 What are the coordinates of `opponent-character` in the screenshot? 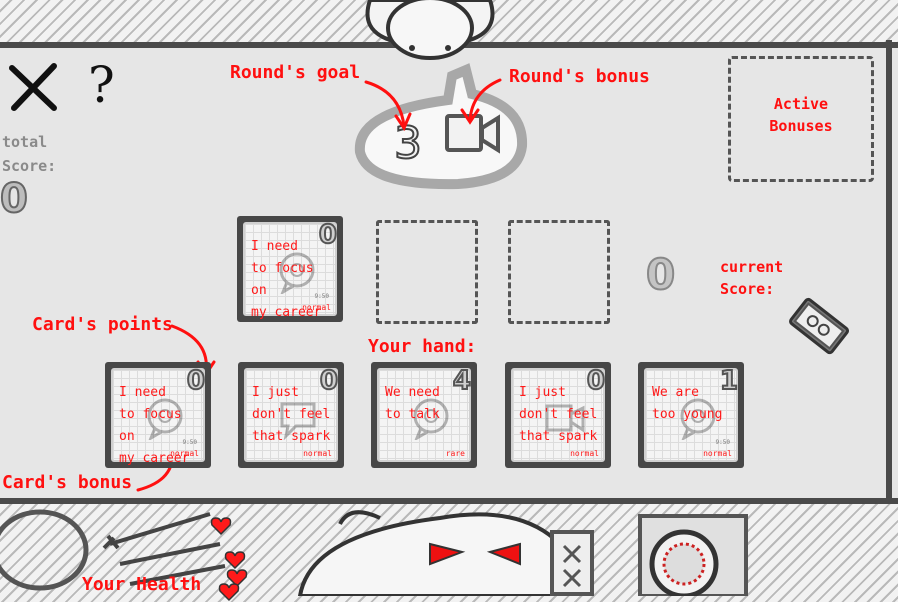 It's located at (430, 30).